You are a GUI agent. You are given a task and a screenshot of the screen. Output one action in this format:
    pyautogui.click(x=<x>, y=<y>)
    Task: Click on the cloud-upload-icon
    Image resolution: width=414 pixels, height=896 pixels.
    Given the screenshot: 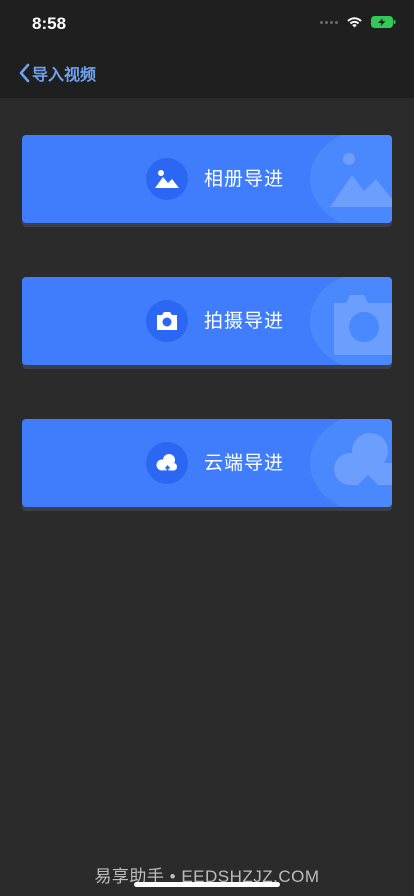 What is the action you would take?
    pyautogui.click(x=166, y=463)
    